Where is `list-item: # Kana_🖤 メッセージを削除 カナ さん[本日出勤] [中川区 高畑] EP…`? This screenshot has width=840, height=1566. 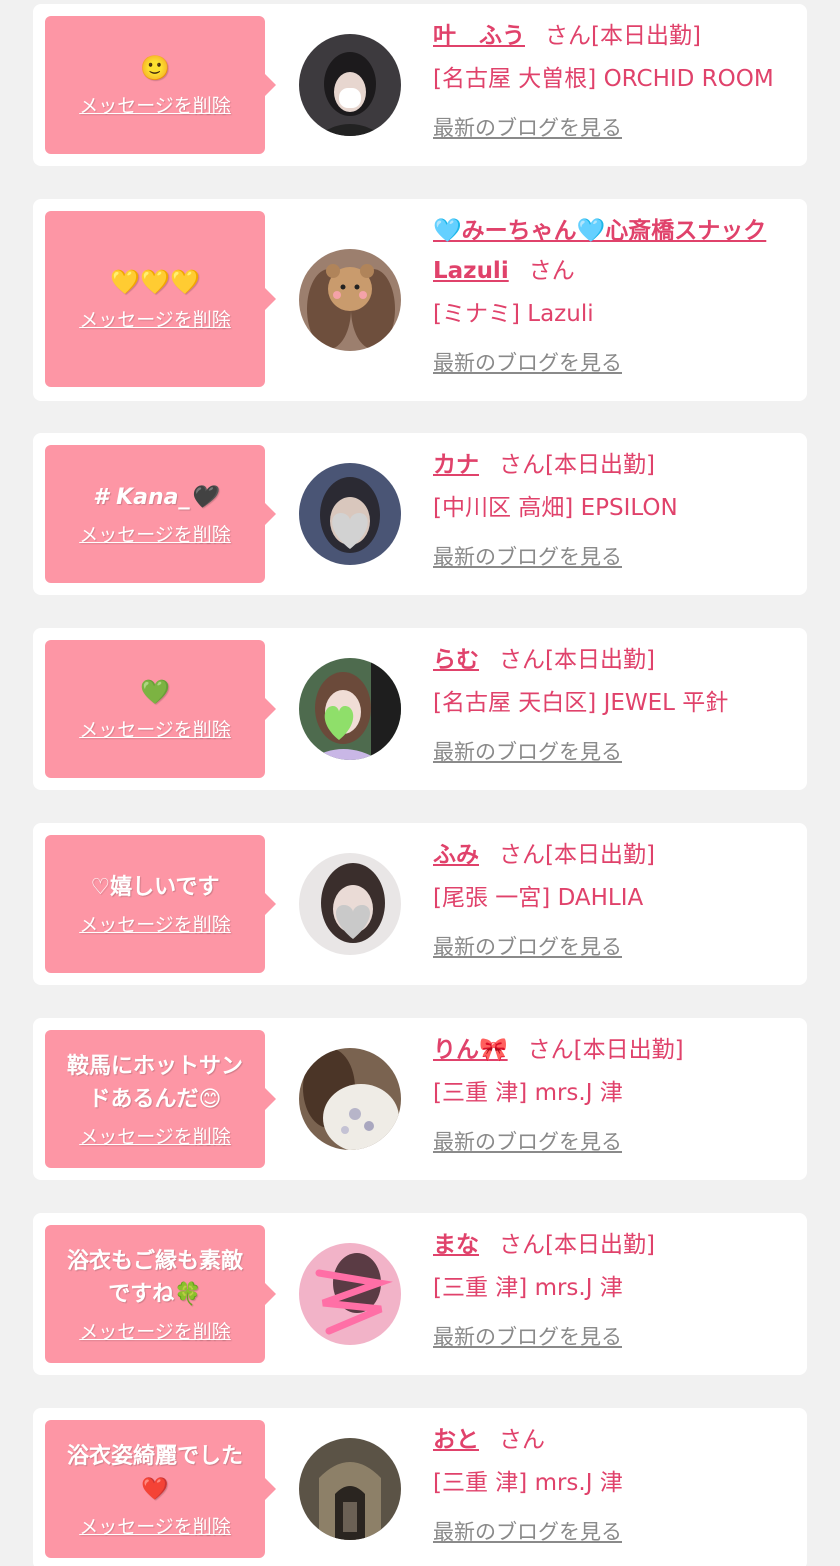 list-item: # Kana_🖤 メッセージを削除 カナ さん[本日出勤] [中川区 高畑] EP… is located at coordinates (420, 514).